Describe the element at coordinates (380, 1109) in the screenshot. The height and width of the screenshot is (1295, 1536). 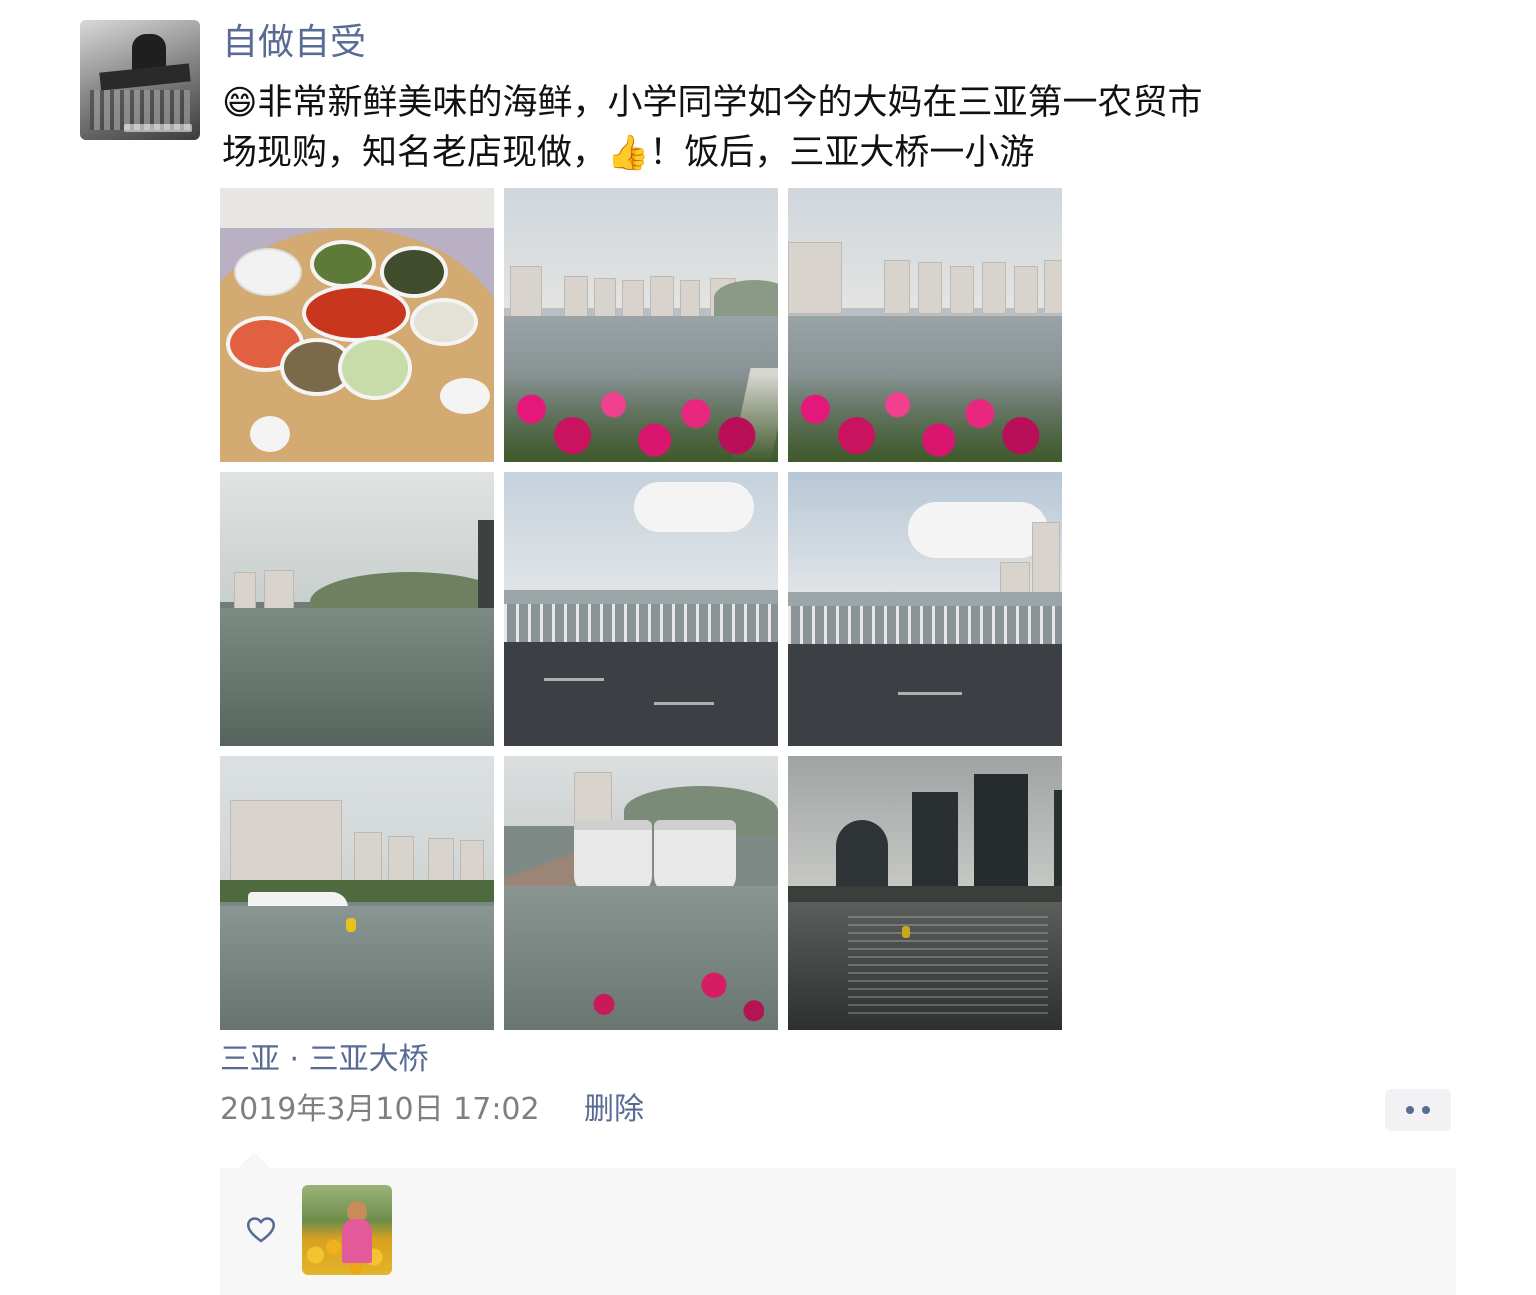
I see `post-timestamp: 2019年3月10日 17:02` at that location.